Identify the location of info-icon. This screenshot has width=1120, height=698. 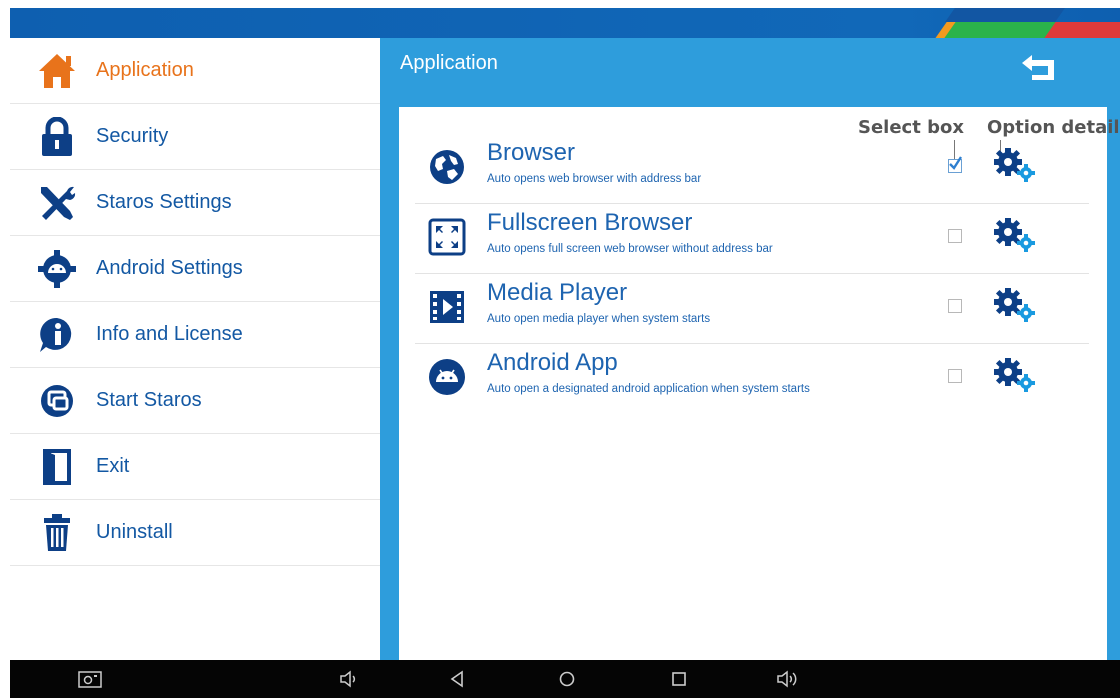
(57, 335).